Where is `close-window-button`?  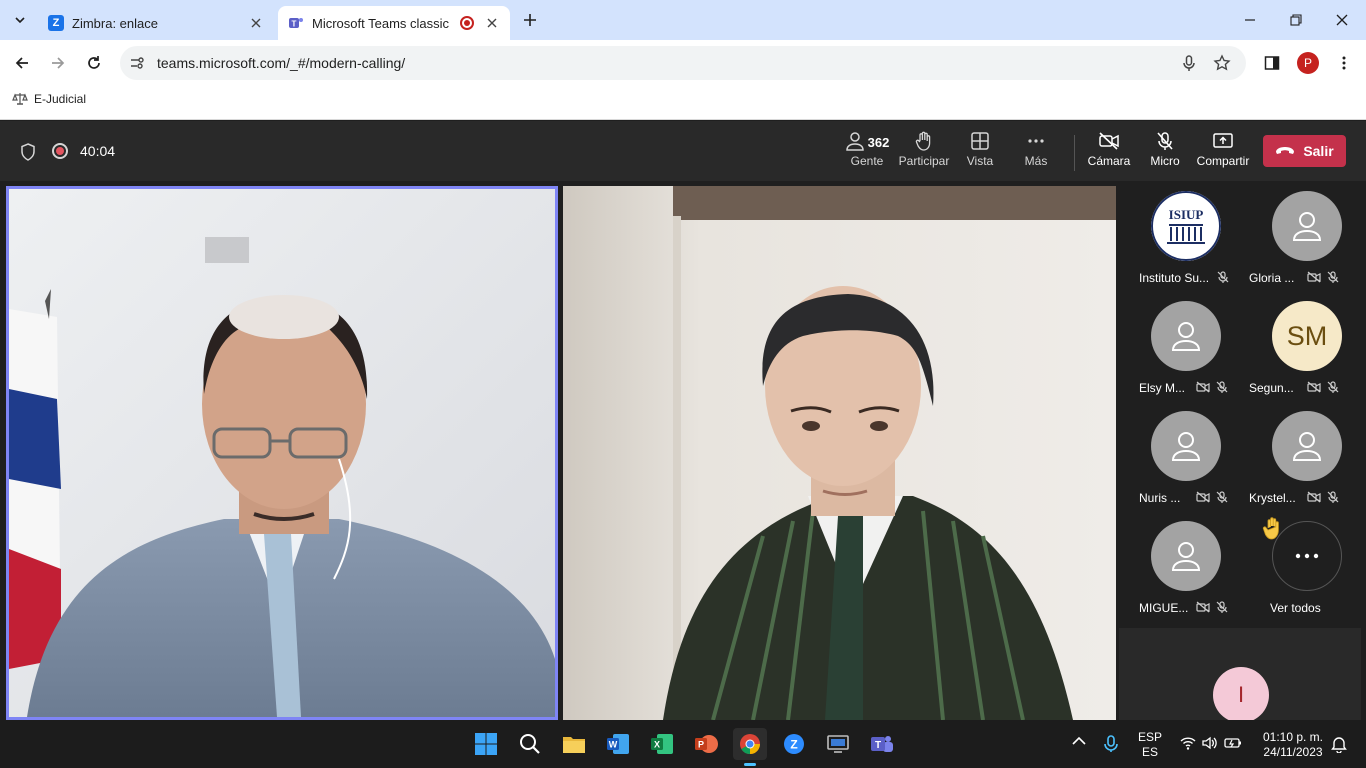
close-window-button is located at coordinates (1342, 20).